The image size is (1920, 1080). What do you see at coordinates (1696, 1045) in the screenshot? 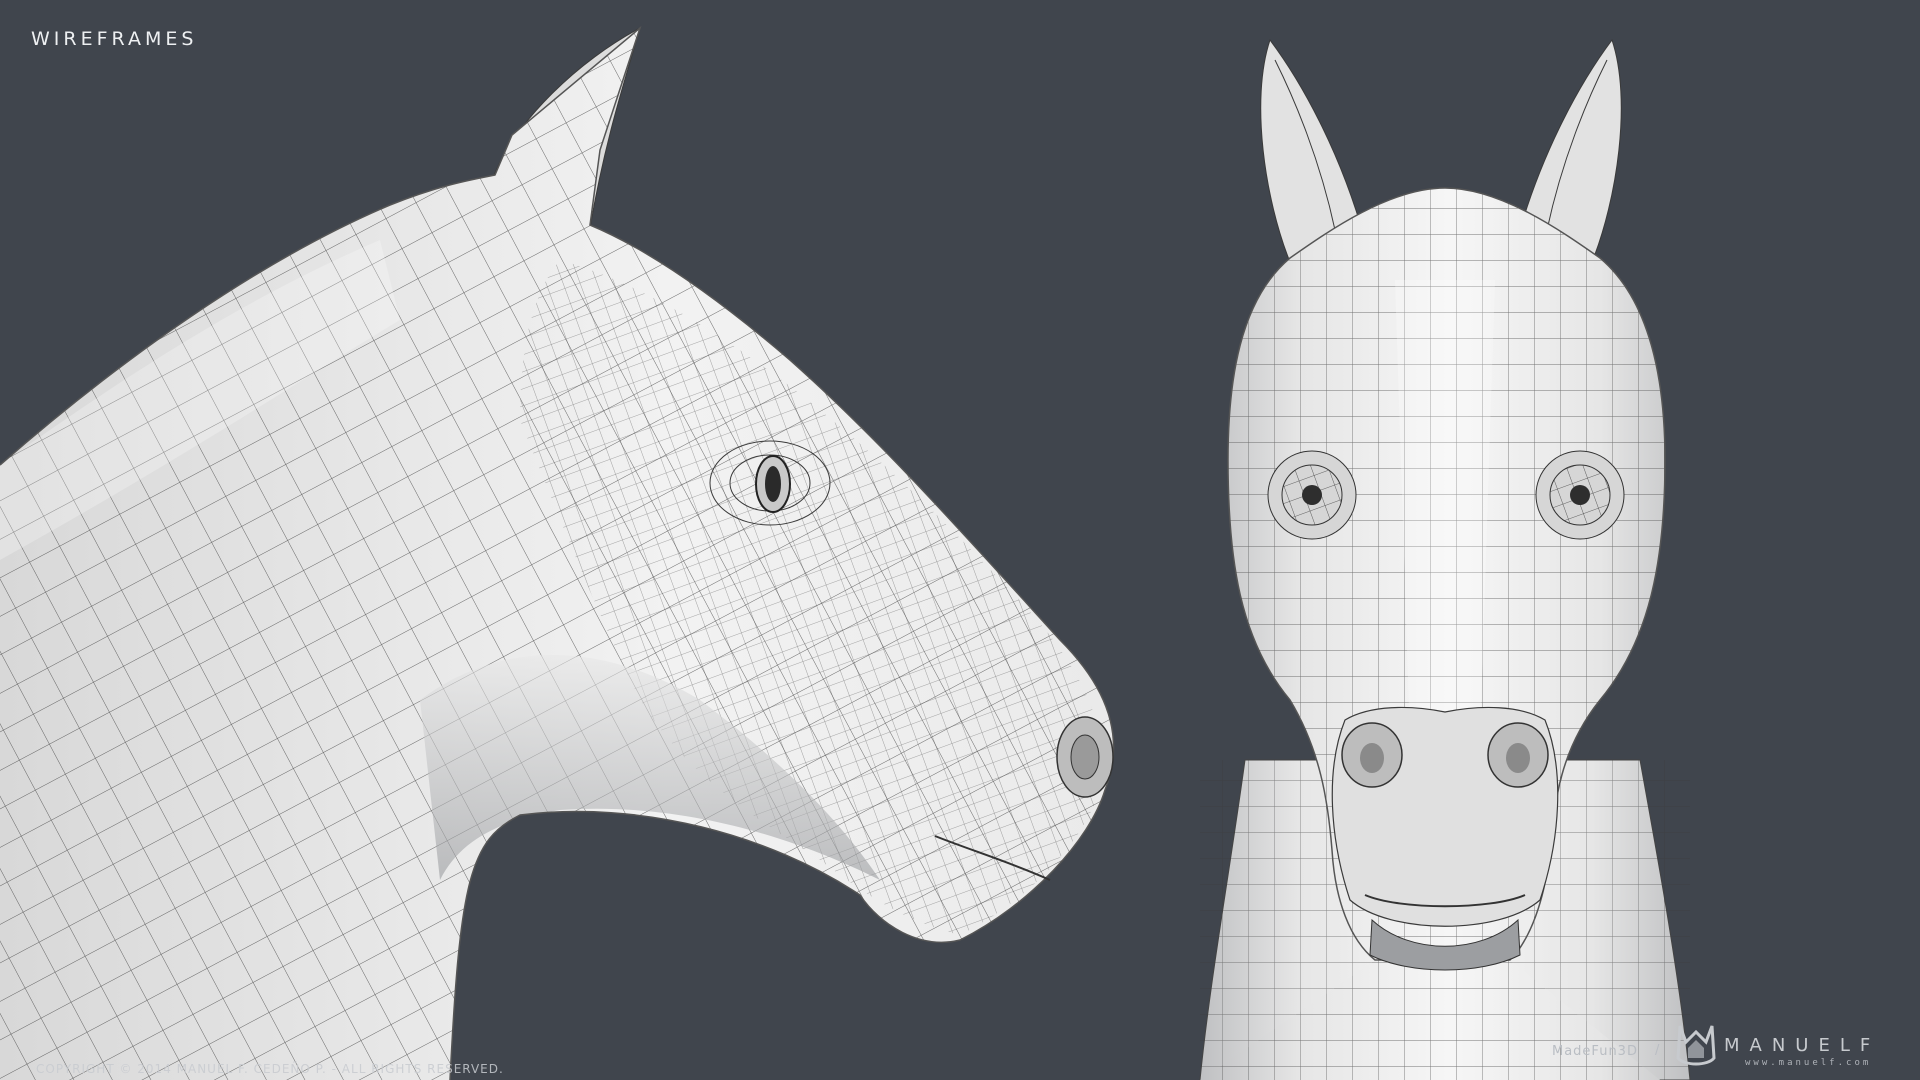
I see `manuelf-logo-icon` at bounding box center [1696, 1045].